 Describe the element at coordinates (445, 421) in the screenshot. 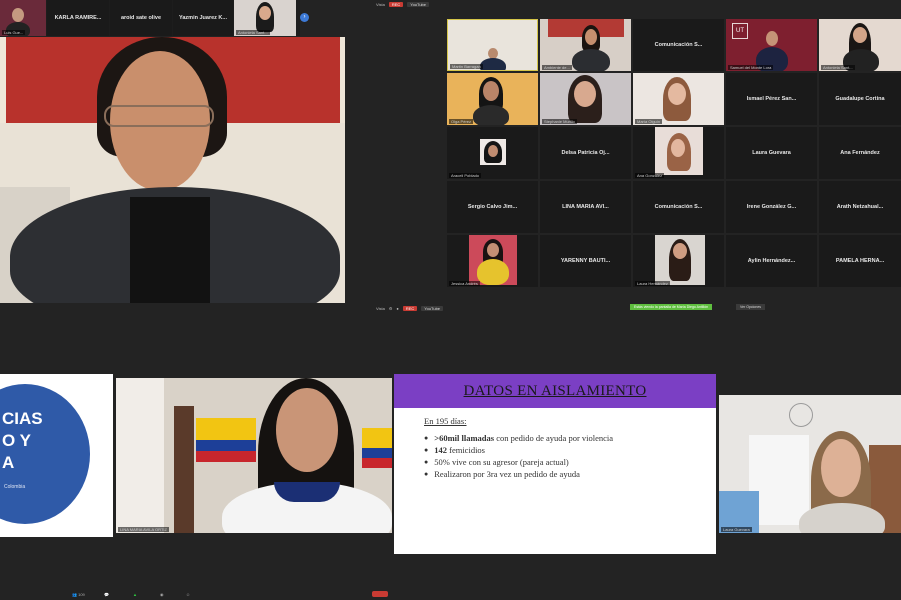

I see `slide-subtitle: En 195 días:` at that location.